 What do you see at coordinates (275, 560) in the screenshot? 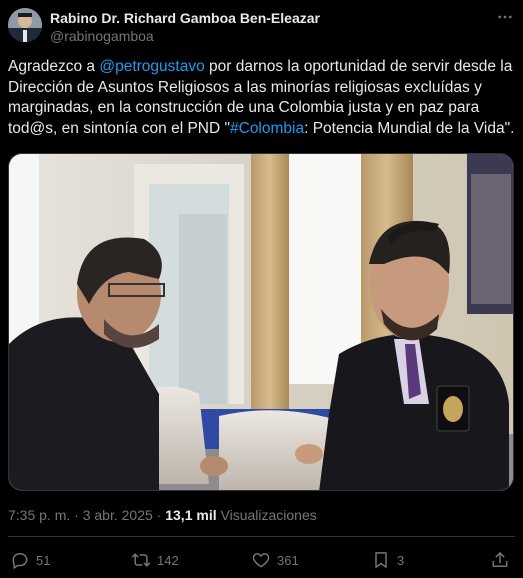
I see `like-button: 361` at bounding box center [275, 560].